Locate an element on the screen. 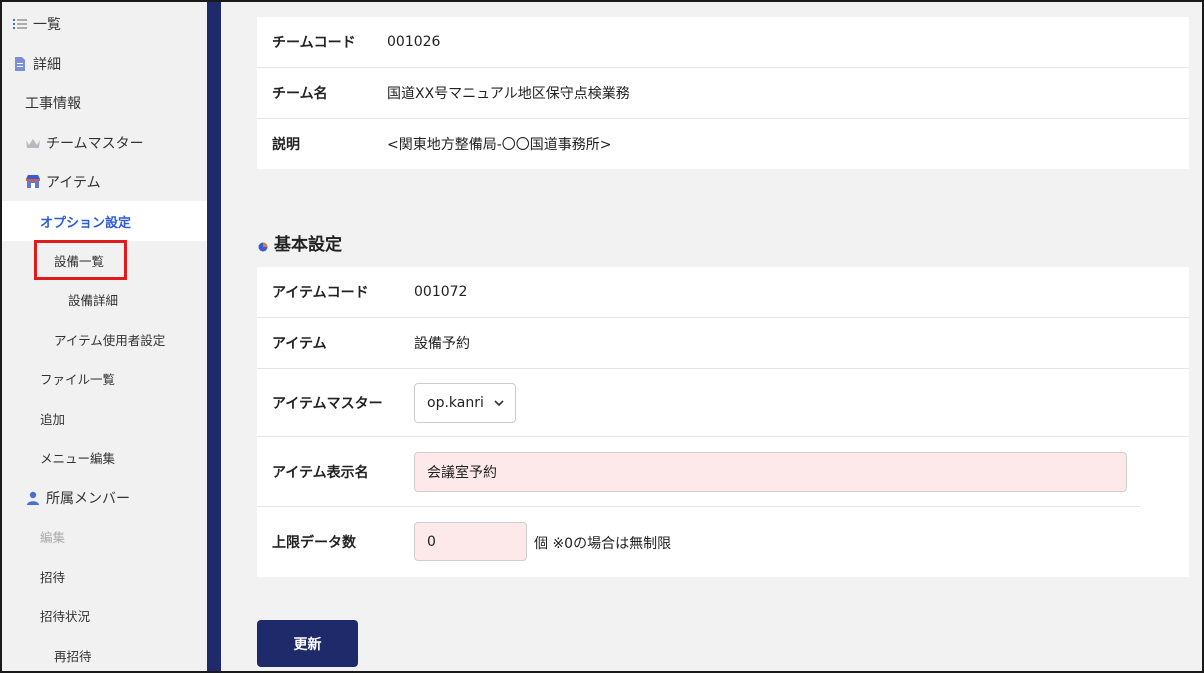 The width and height of the screenshot is (1204, 673). section-title-basic: 基本設定 is located at coordinates (300, 242).